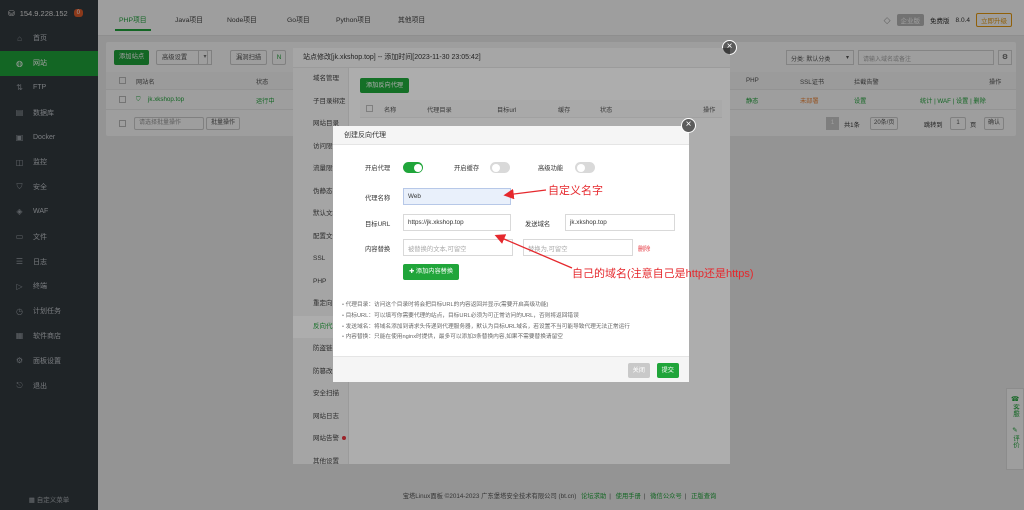  I want to click on annotation-domain-hint: 自己的域名(注意自己是http还是https), so click(663, 274).